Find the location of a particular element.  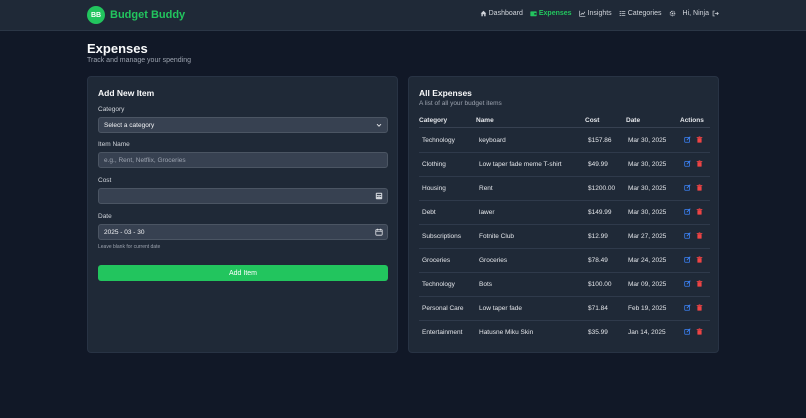

row-category: Clothing is located at coordinates (434, 164).